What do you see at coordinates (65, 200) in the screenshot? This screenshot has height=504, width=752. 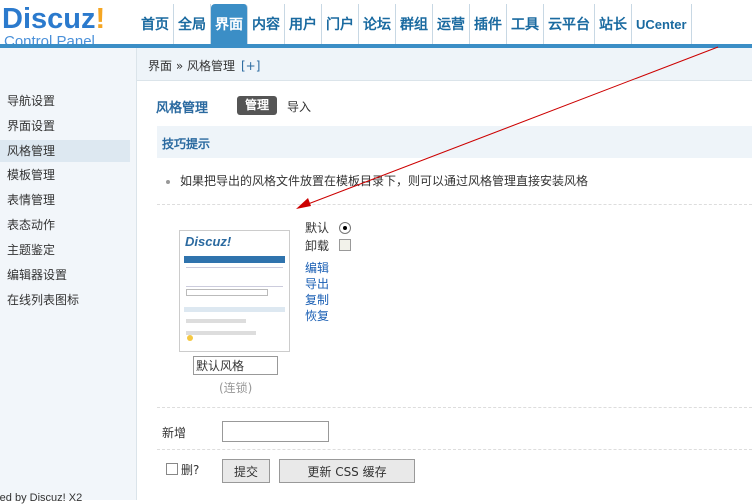 I see `sidebar-item-smiley-manage: 表情管理` at bounding box center [65, 200].